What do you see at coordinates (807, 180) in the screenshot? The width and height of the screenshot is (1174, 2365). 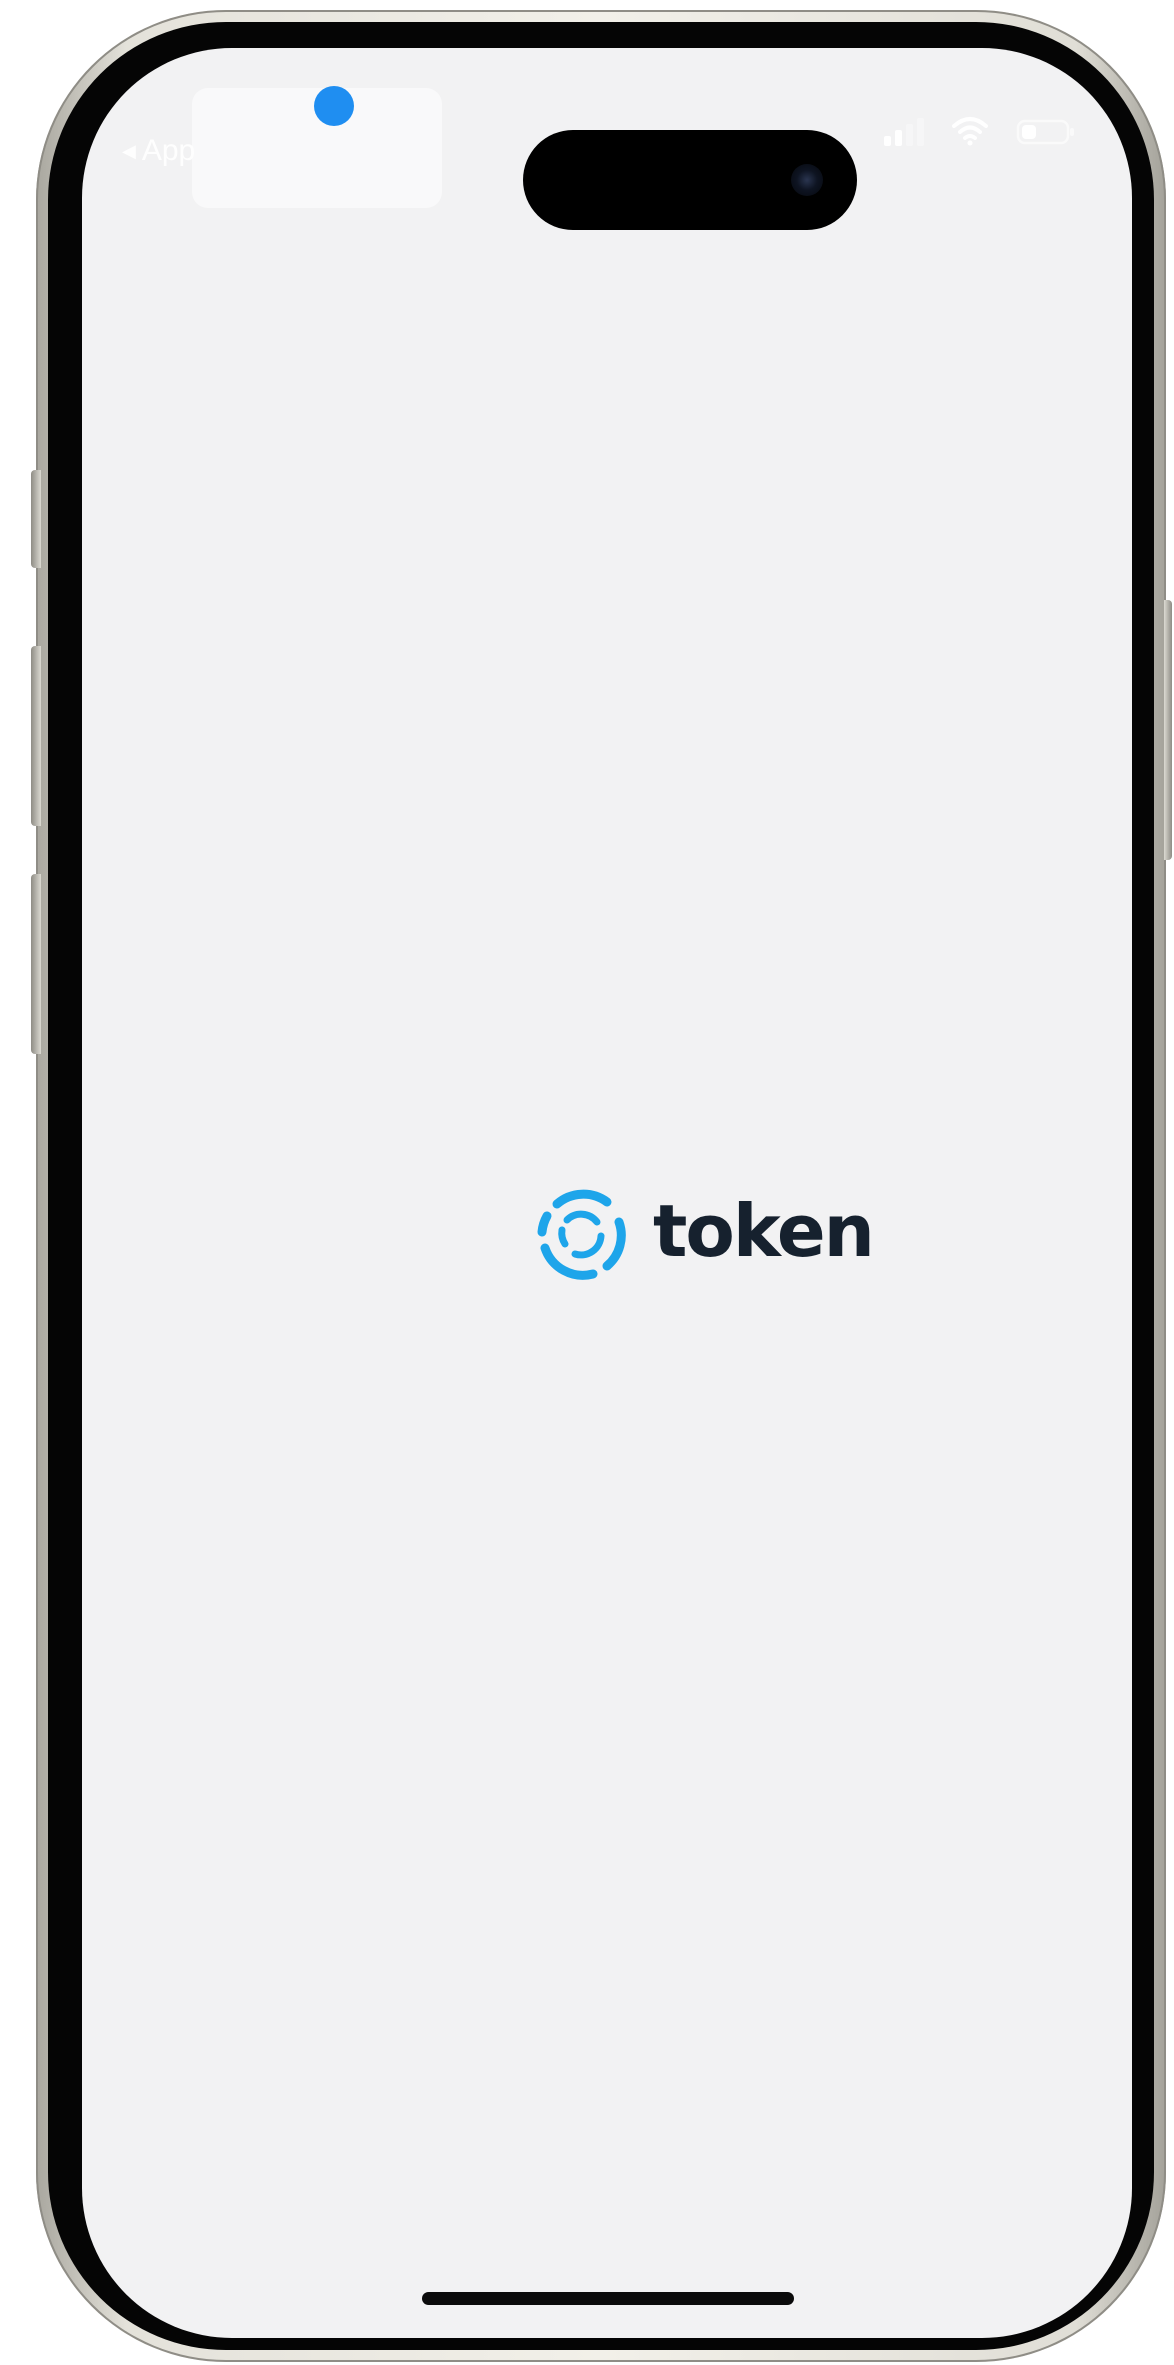 I see `front-camera` at bounding box center [807, 180].